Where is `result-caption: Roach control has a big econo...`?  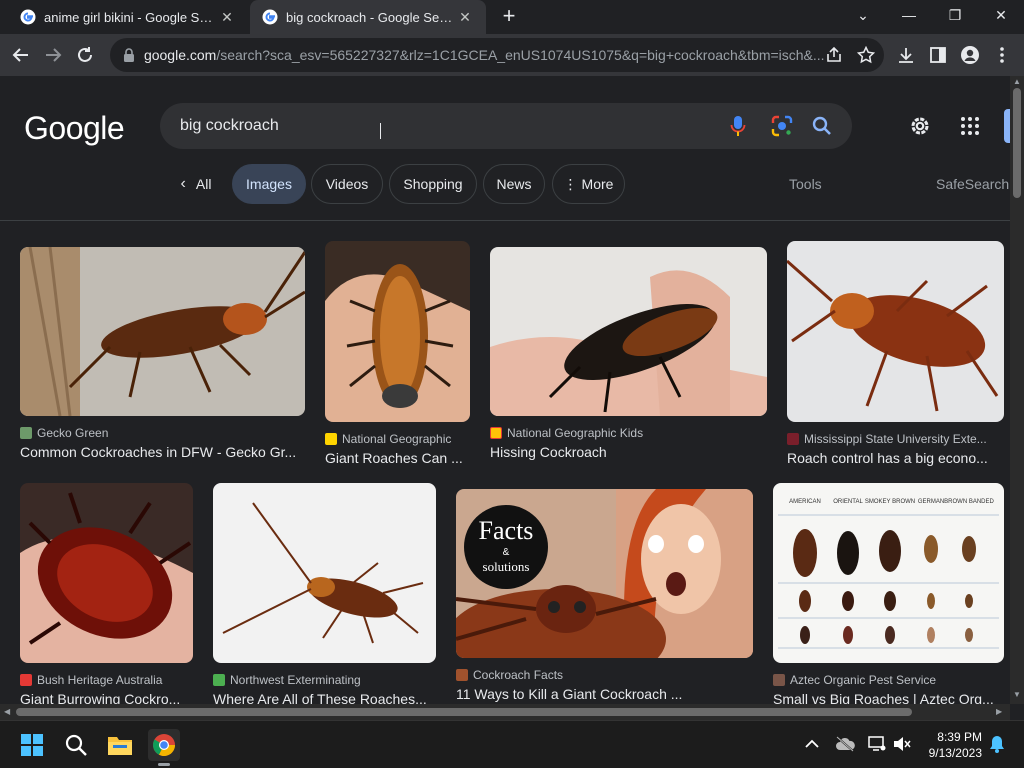 result-caption: Roach control has a big econo... is located at coordinates (895, 458).